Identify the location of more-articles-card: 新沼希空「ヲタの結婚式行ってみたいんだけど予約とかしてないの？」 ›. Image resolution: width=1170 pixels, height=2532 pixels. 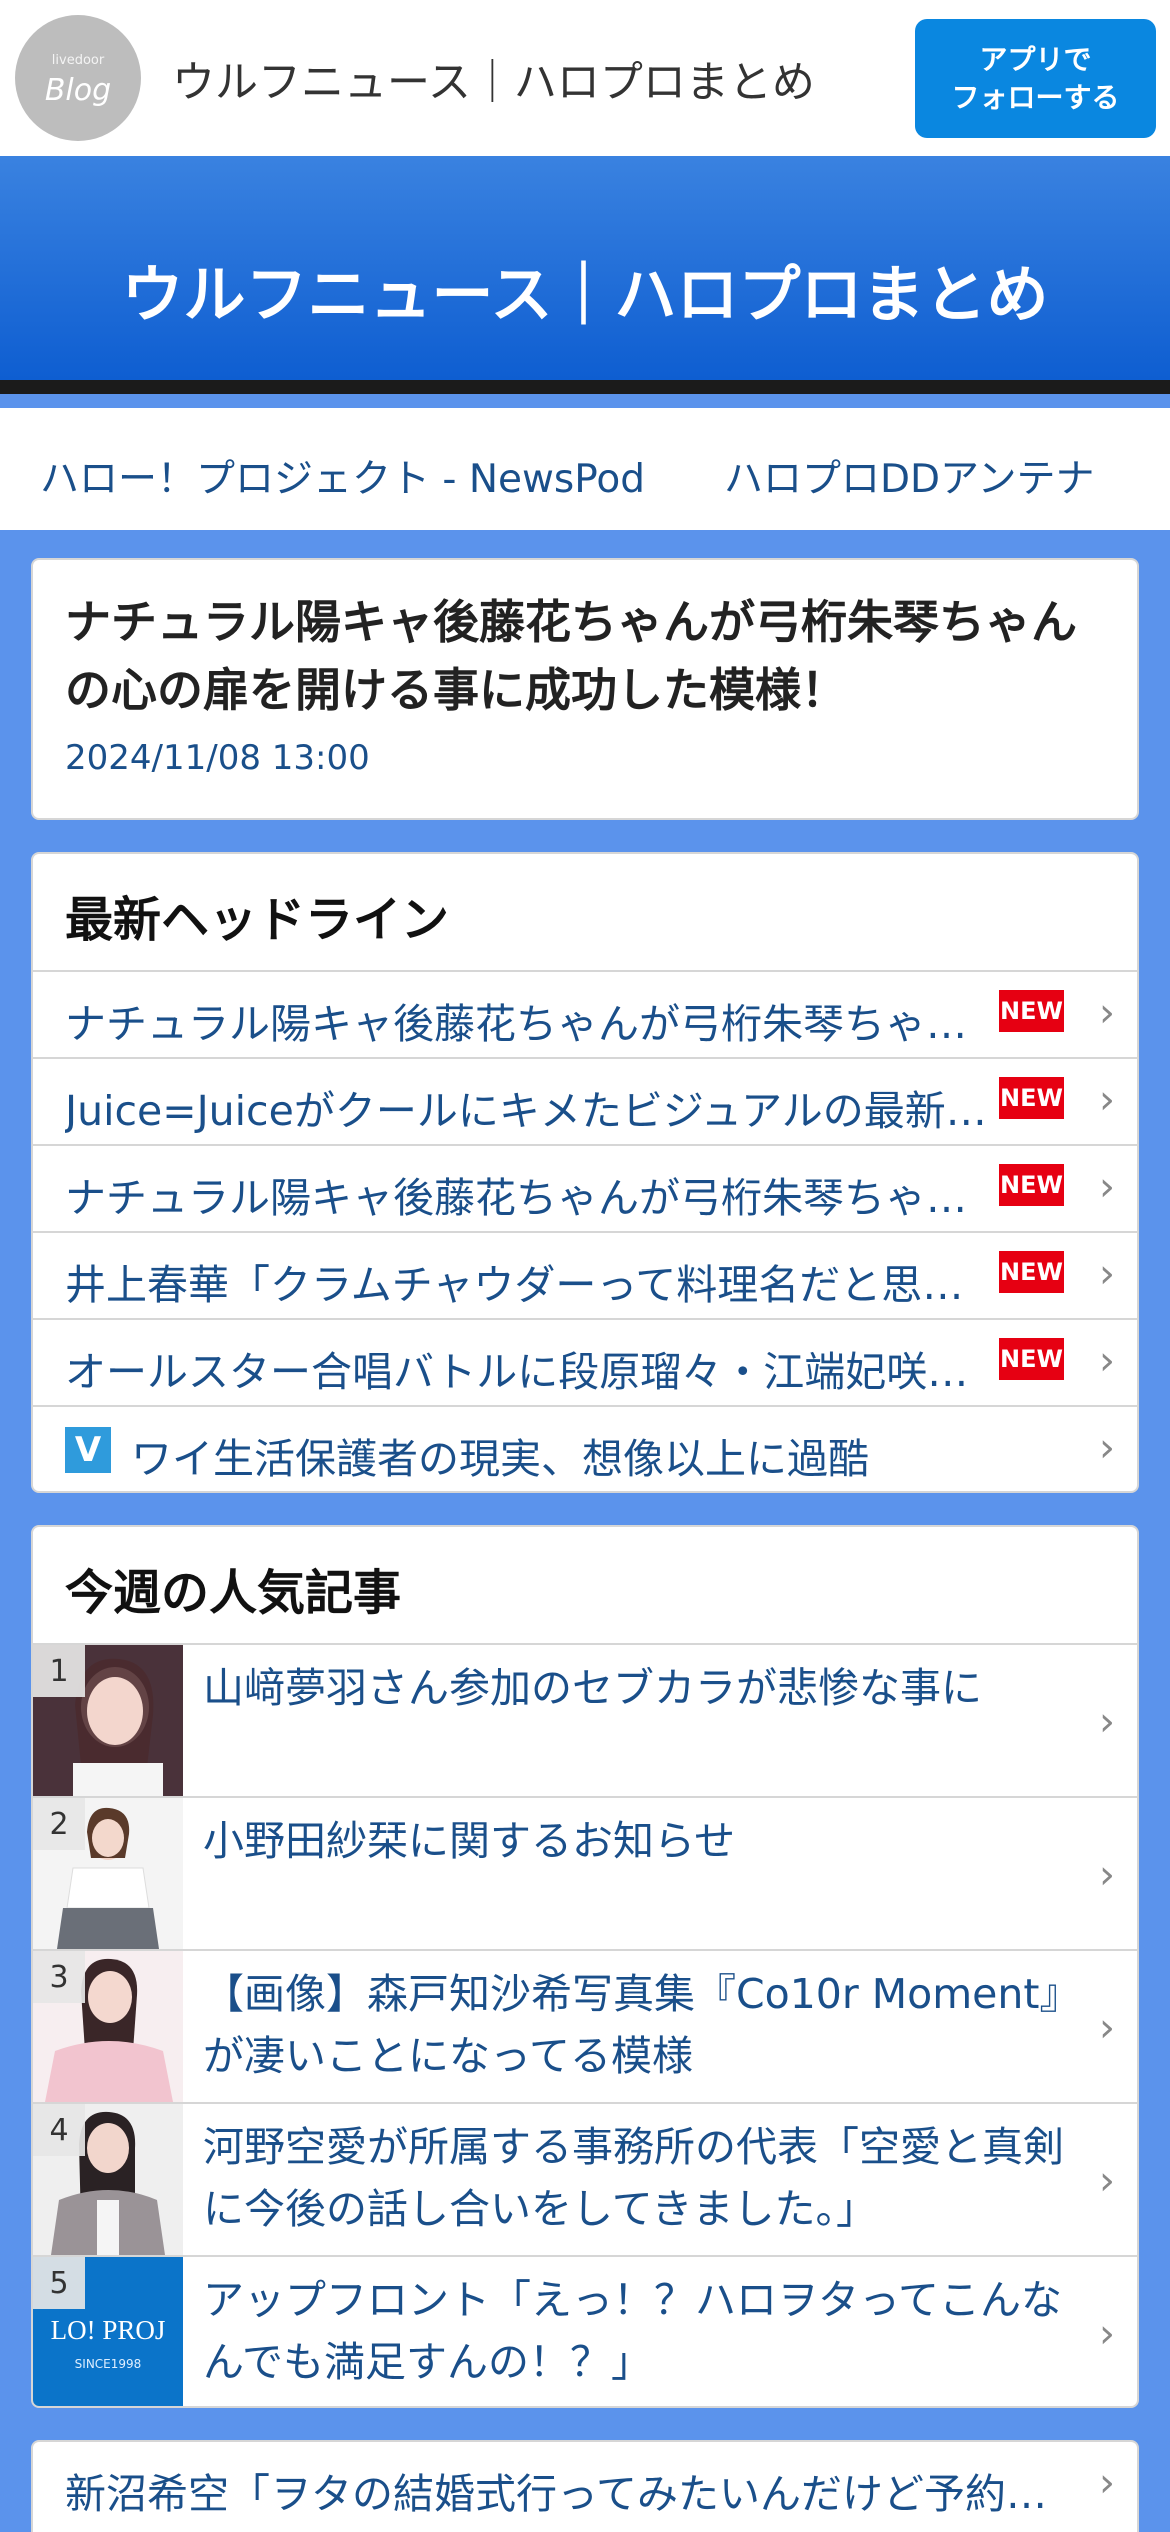
(585, 2486).